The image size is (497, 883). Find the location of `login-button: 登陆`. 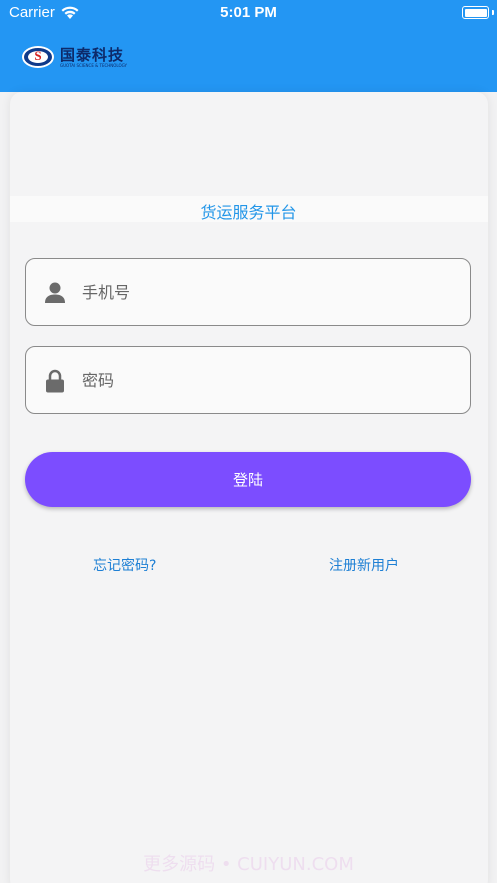

login-button: 登陆 is located at coordinates (248, 479).